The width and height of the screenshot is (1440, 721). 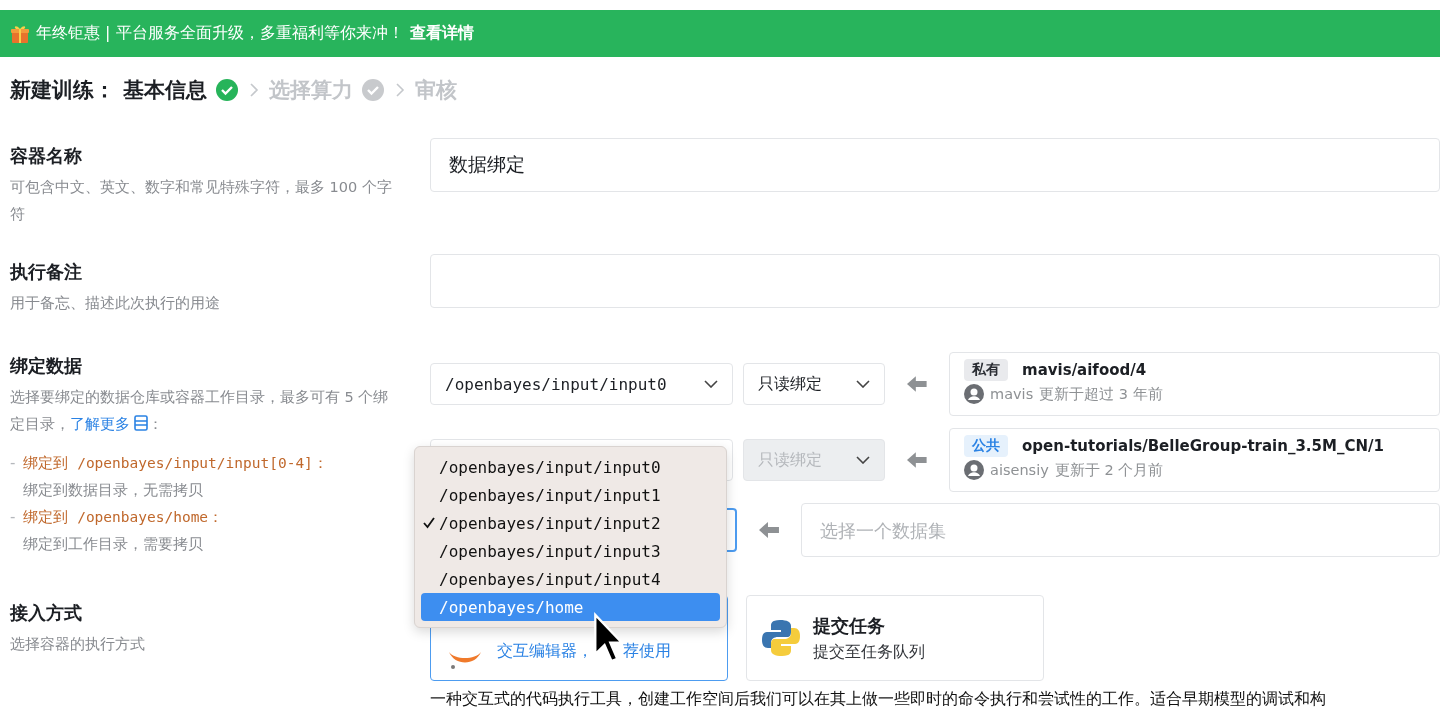 I want to click on field-hint: 选择容器的执行方式, so click(x=78, y=644).